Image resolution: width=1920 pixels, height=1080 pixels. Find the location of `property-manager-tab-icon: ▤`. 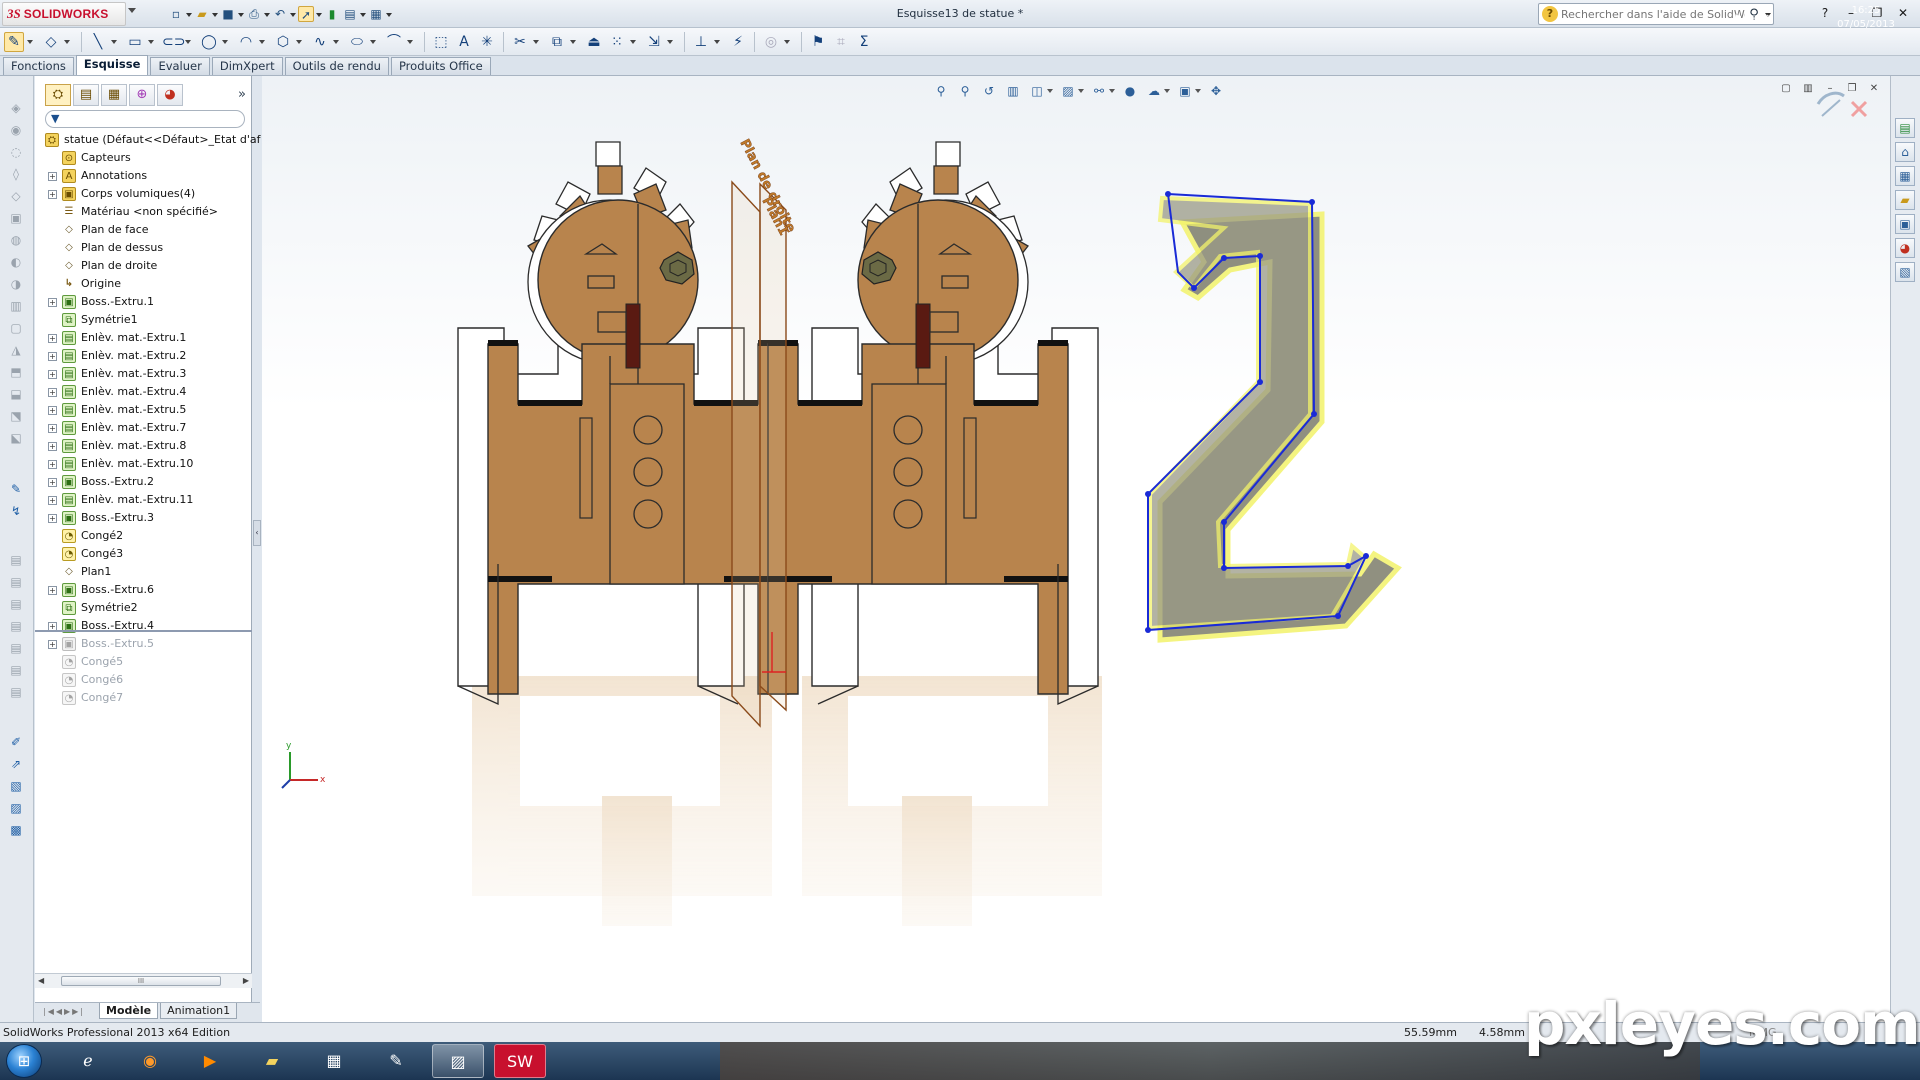

property-manager-tab-icon: ▤ is located at coordinates (86, 95).